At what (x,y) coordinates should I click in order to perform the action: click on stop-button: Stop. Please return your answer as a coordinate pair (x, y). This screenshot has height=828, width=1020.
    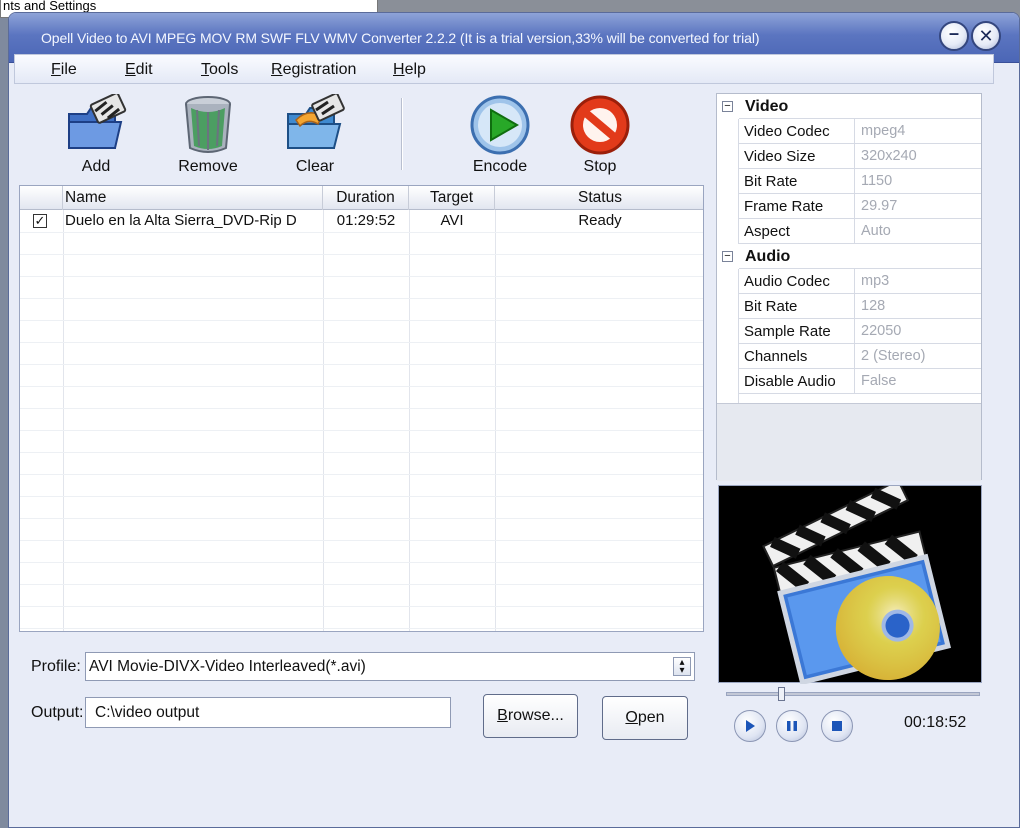
    Looking at the image, I should click on (600, 136).